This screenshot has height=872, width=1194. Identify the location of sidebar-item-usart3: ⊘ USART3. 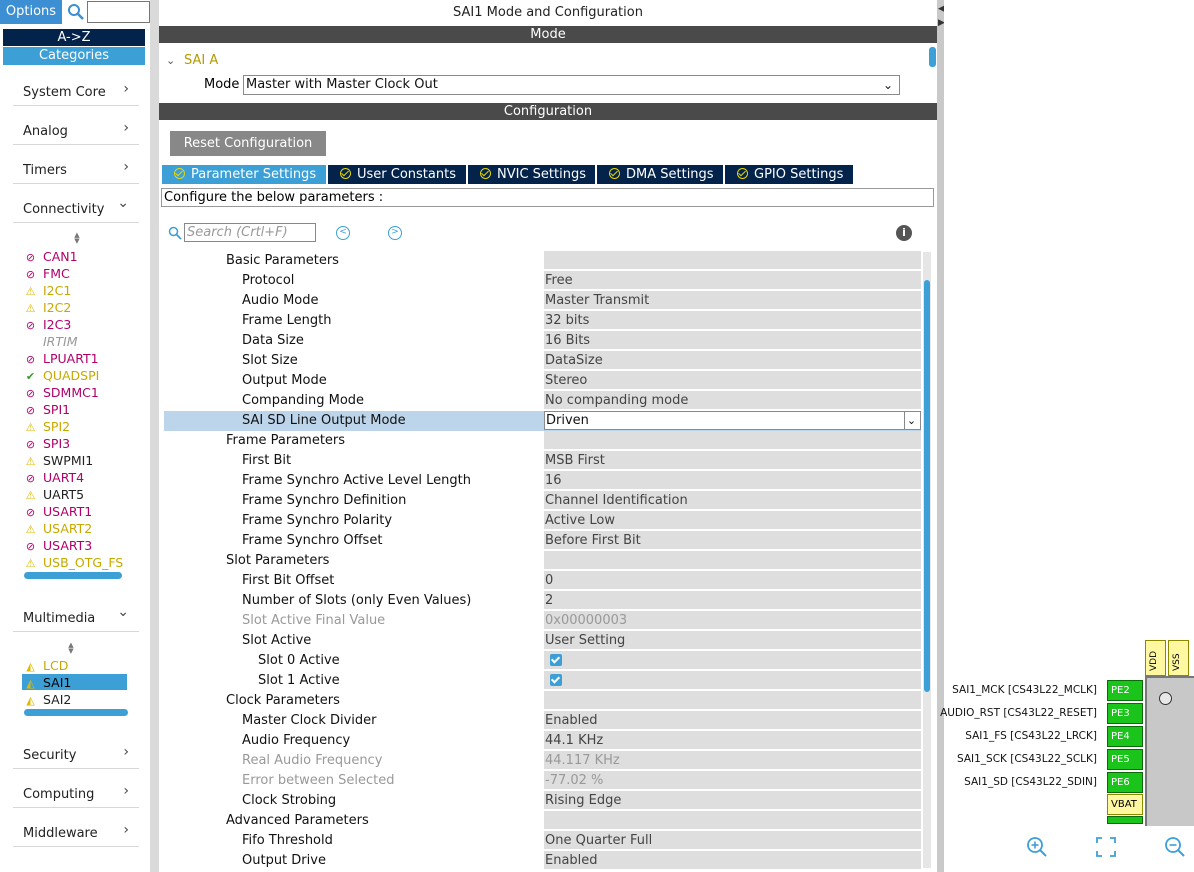
(76, 545).